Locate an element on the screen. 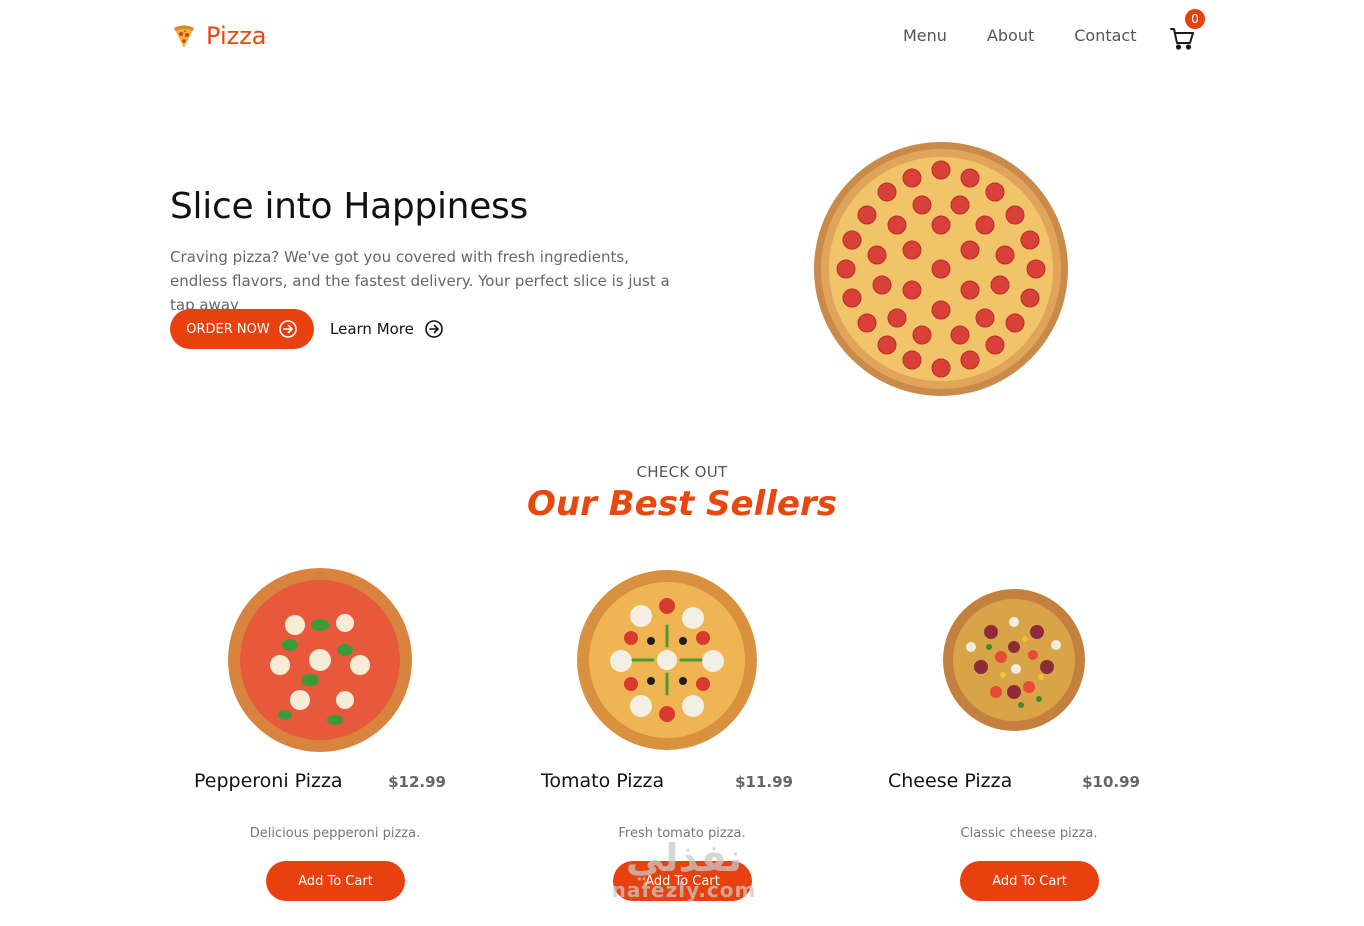 Image resolution: width=1364 pixels, height=926 pixels. pepperoni-pizza-image is located at coordinates (320, 660).